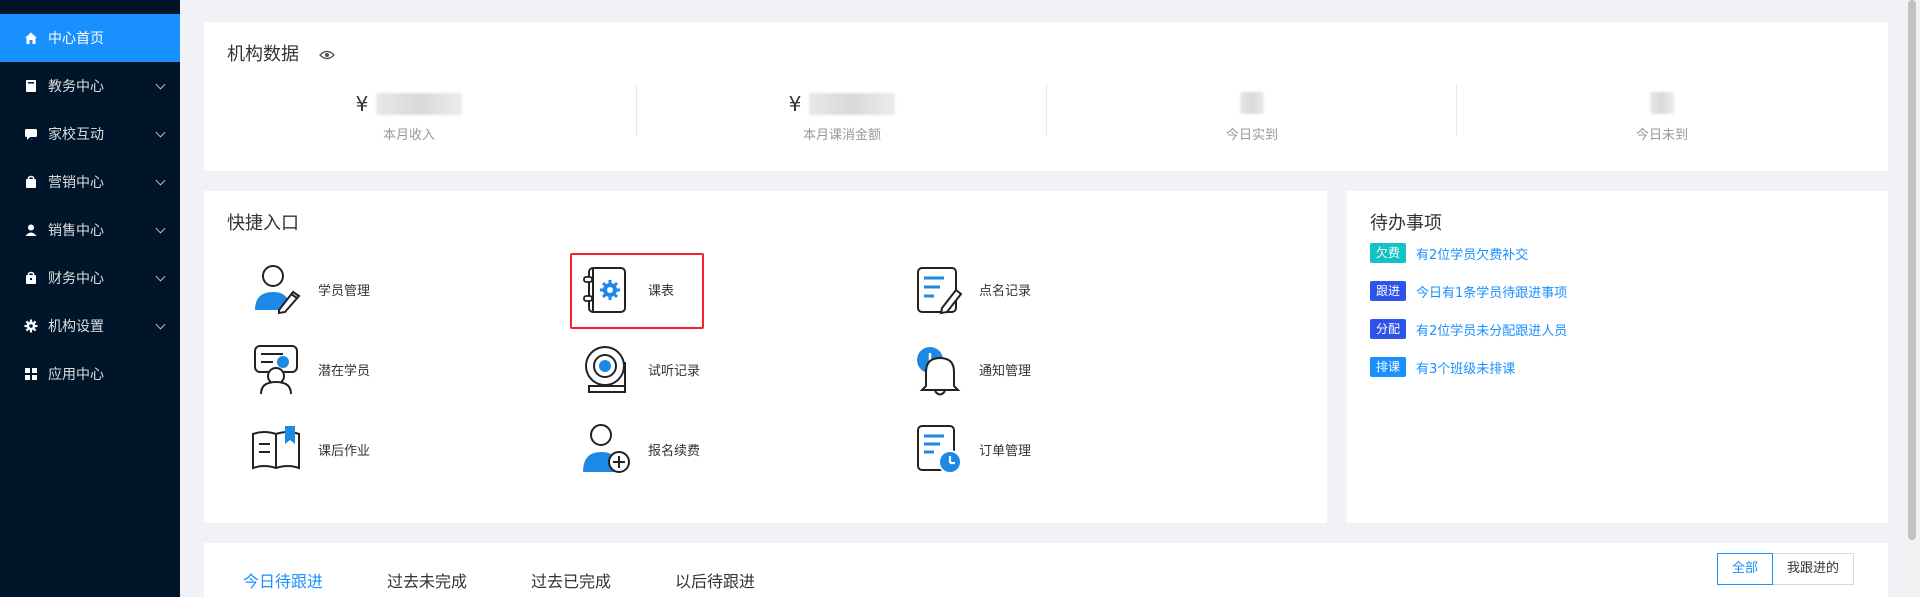 Image resolution: width=1920 pixels, height=597 pixels. I want to click on bag-icon, so click(31, 182).